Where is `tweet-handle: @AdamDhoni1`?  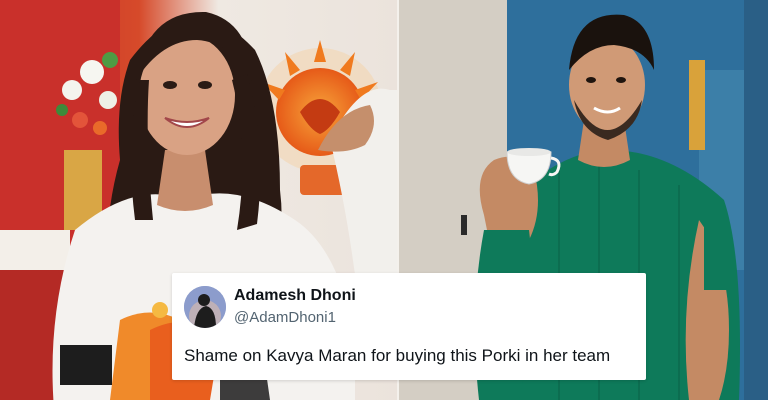 tweet-handle: @AdamDhoni1 is located at coordinates (285, 317).